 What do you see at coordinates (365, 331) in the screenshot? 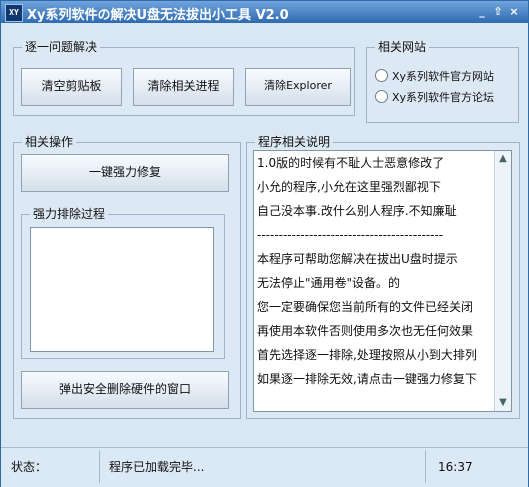
I see `description-line: 再使用本软件否则使用多次也无任何效果` at bounding box center [365, 331].